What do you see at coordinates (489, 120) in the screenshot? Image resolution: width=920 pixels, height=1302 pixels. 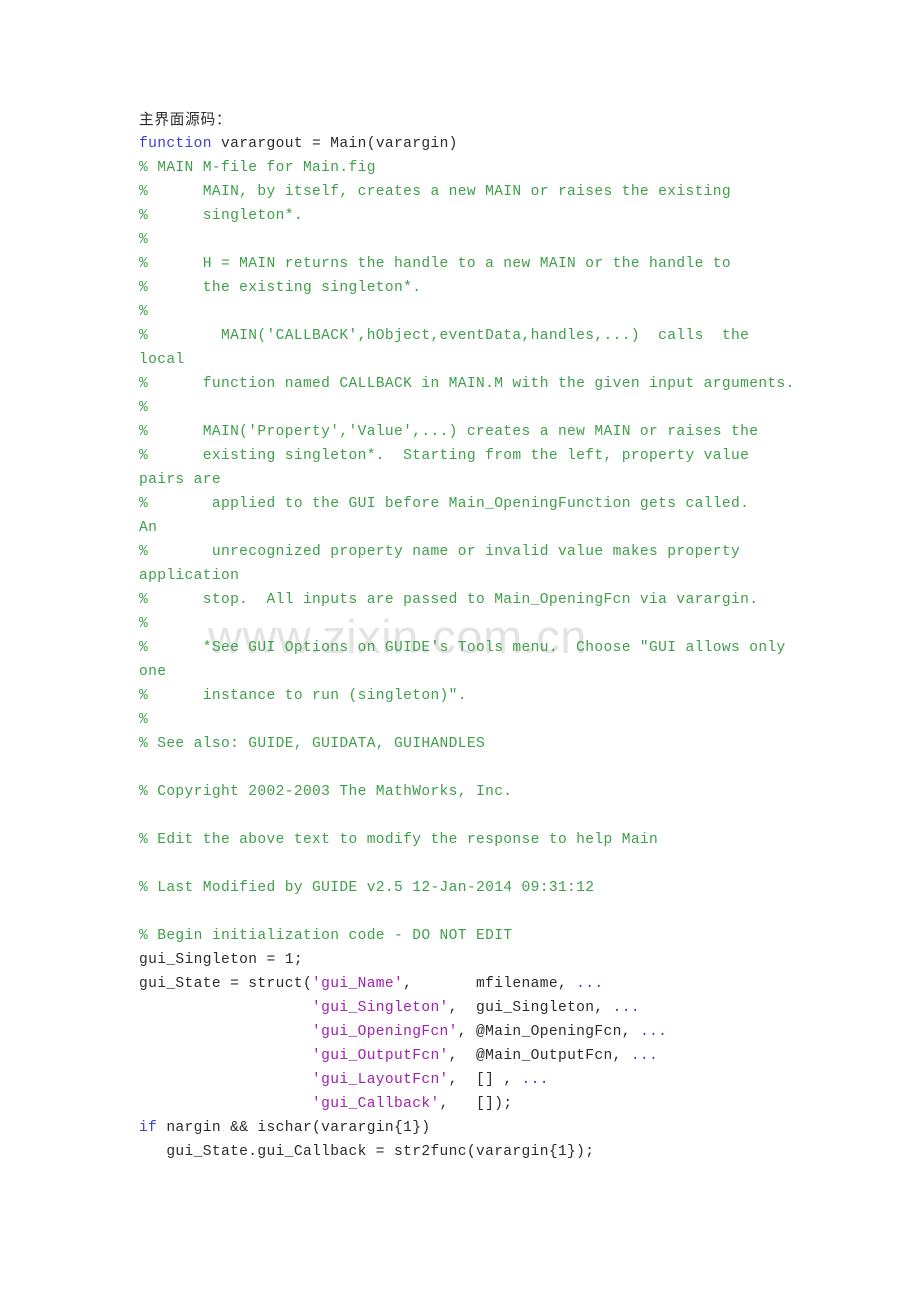 I see `section-heading: 主界面源码：` at bounding box center [489, 120].